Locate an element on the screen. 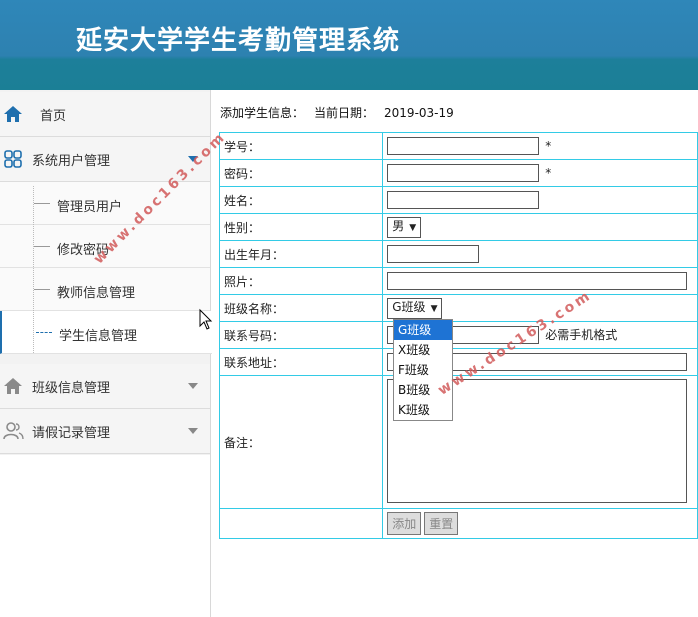  class-name-label: 班级名称： is located at coordinates (301, 308).